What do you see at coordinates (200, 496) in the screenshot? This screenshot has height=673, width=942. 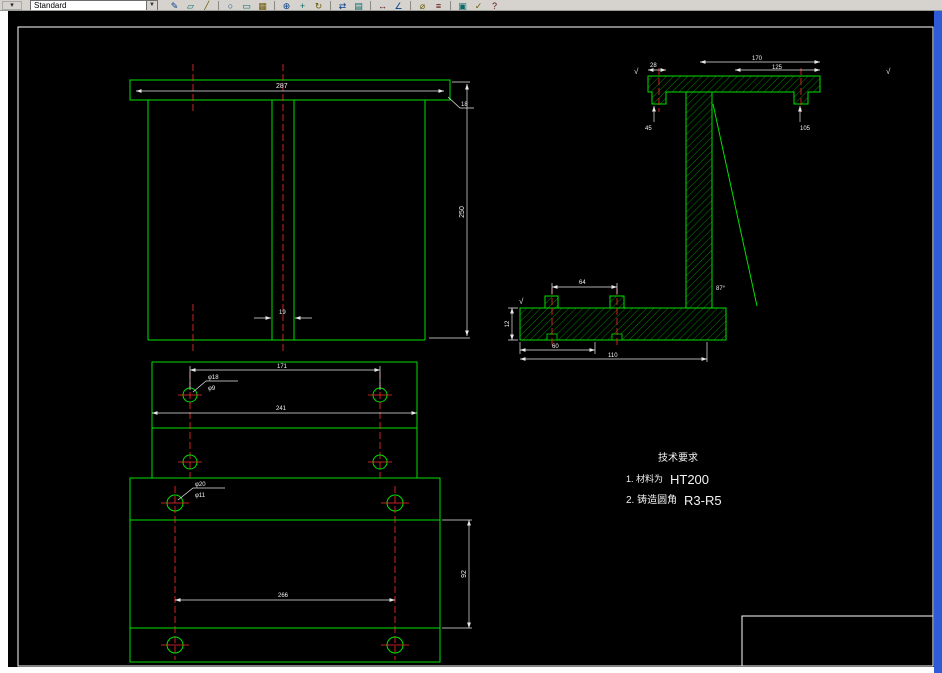 I see `dim-base-dia2: φ11` at bounding box center [200, 496].